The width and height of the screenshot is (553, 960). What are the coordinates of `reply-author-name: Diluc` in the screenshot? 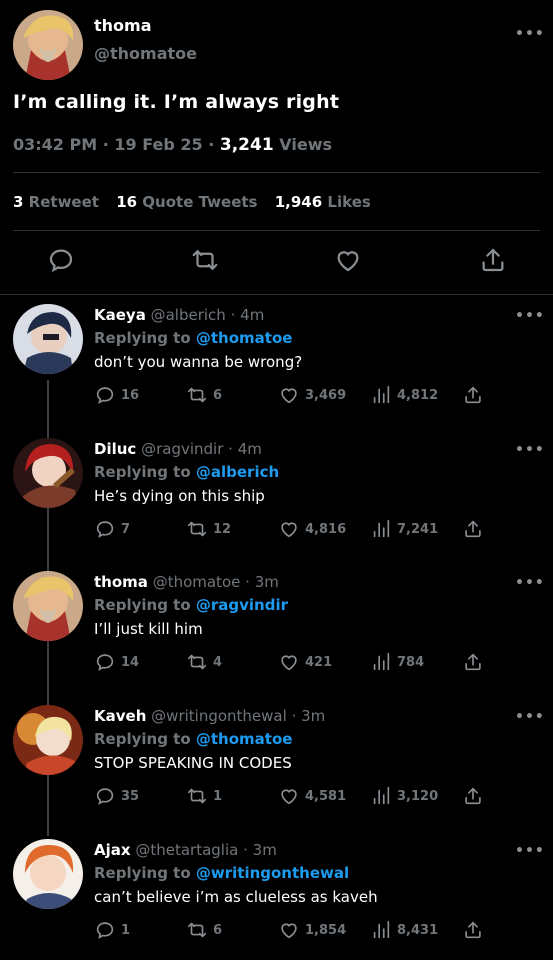 It's located at (115, 449).